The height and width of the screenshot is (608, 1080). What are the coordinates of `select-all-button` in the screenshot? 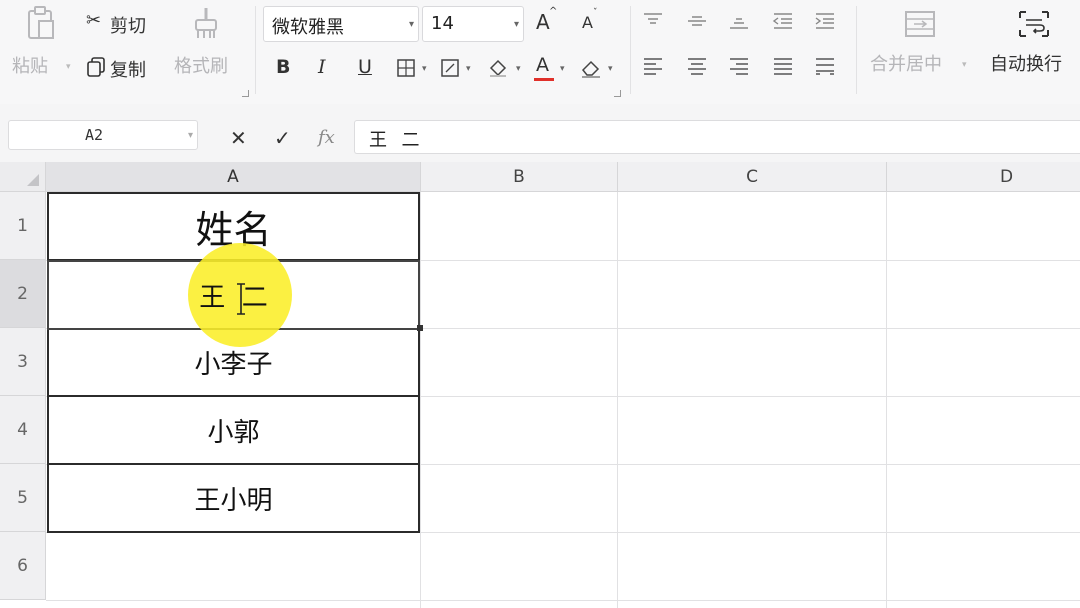 It's located at (23, 177).